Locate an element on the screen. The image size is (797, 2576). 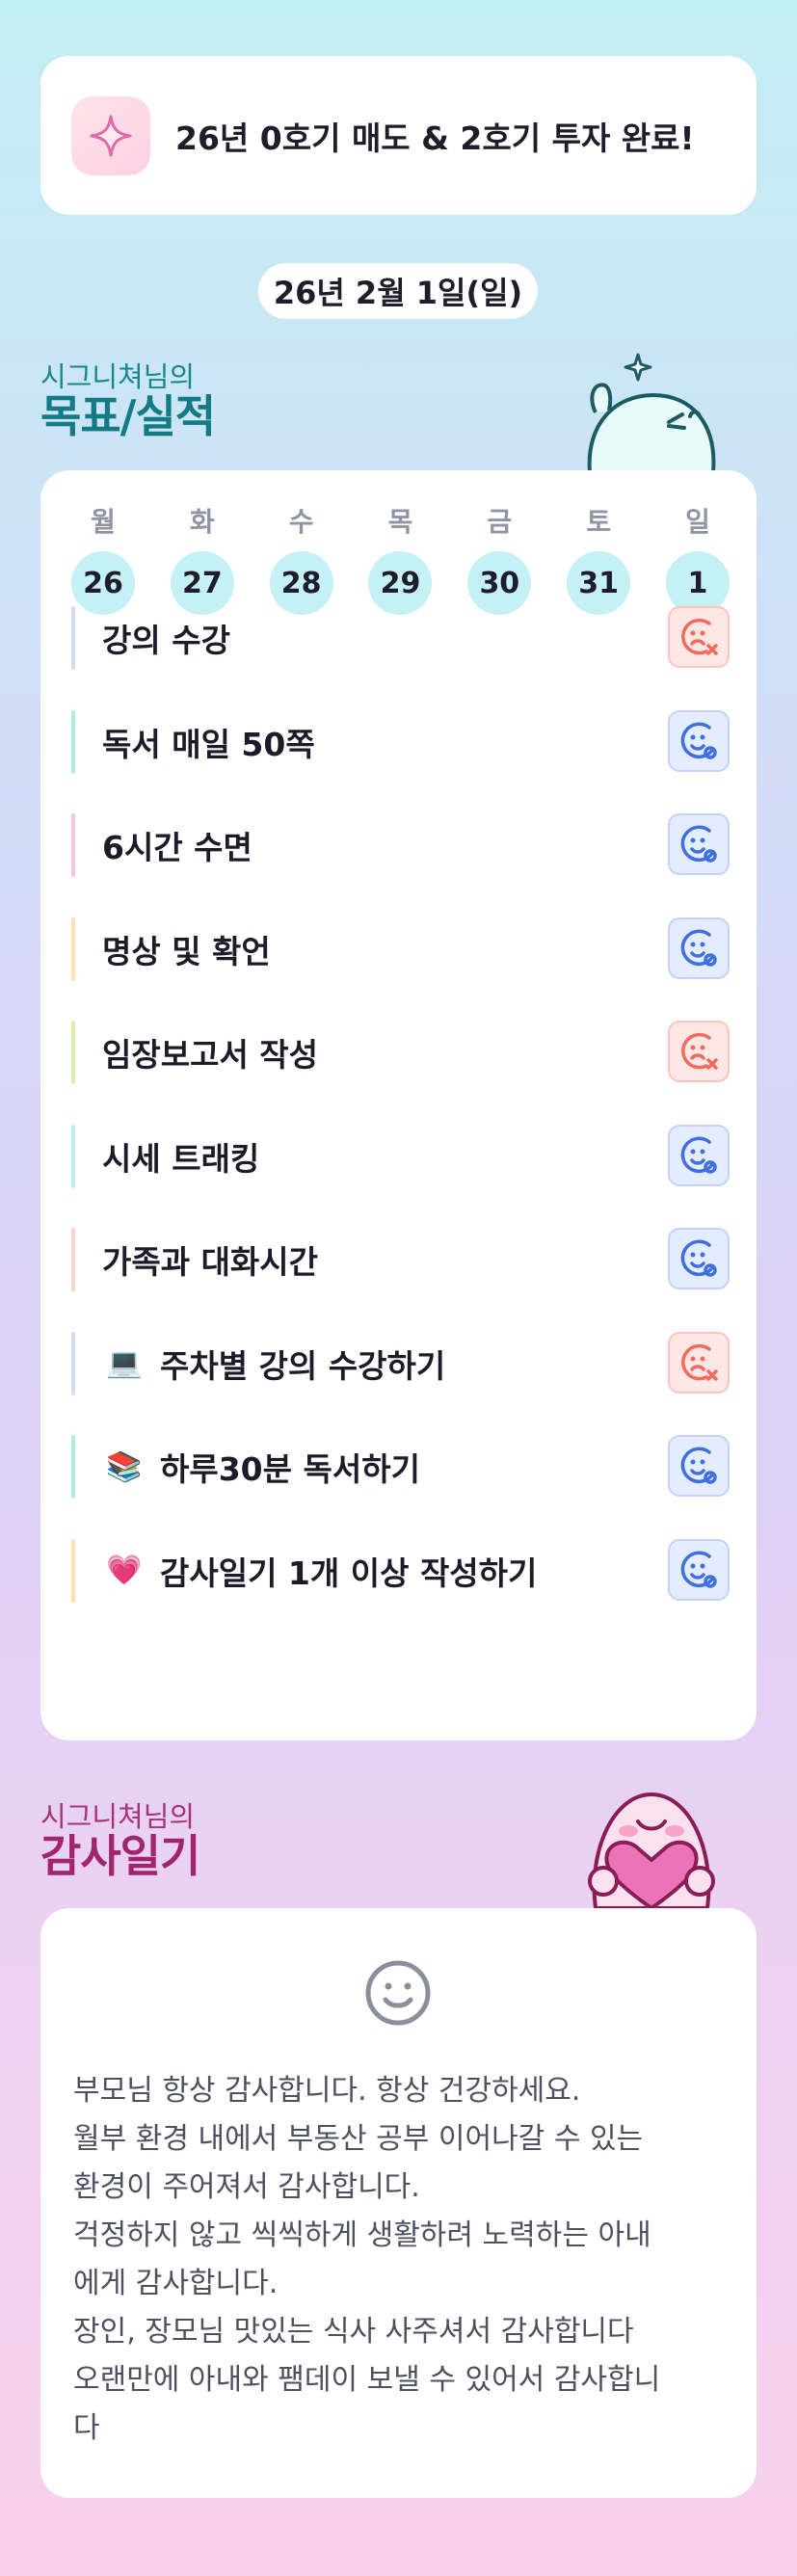
gratitude-line: 걱정하지 않고 씩씩하게 생활하려 노력하는 아내 is located at coordinates (362, 2235).